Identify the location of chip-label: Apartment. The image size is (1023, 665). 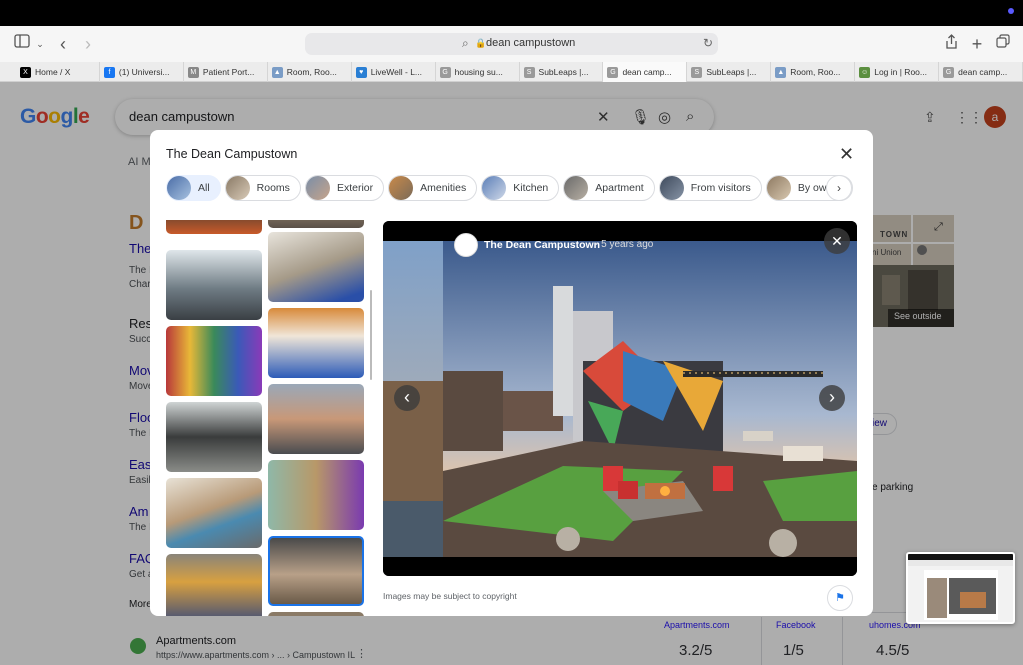
(619, 188).